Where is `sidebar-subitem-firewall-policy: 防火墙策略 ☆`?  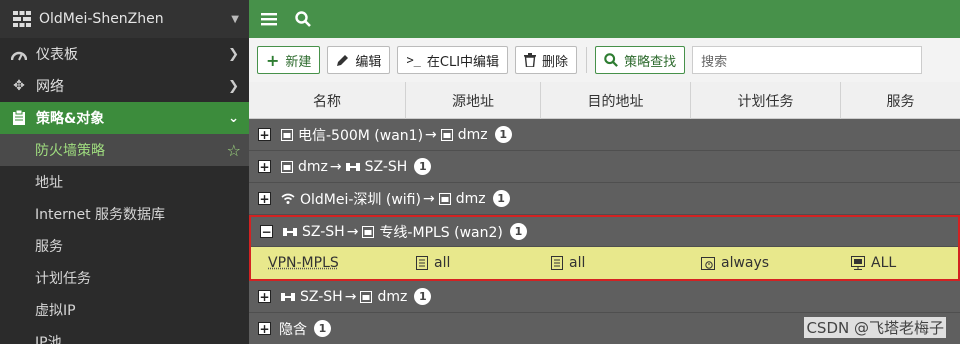
sidebar-subitem-firewall-policy: 防火墙策略 ☆ is located at coordinates (124, 150).